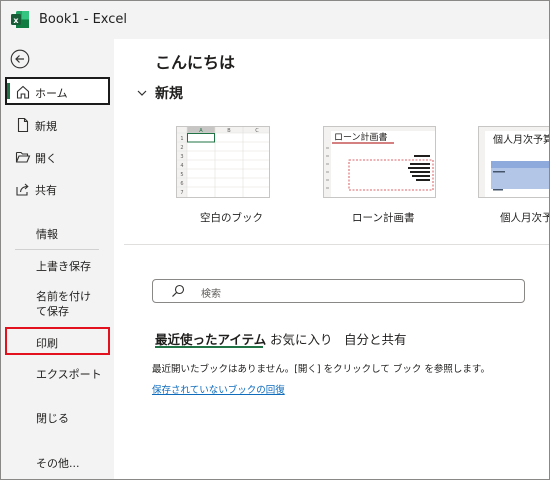 This screenshot has height=480, width=550. Describe the element at coordinates (231, 218) in the screenshot. I see `template-label: 空白のブック` at that location.